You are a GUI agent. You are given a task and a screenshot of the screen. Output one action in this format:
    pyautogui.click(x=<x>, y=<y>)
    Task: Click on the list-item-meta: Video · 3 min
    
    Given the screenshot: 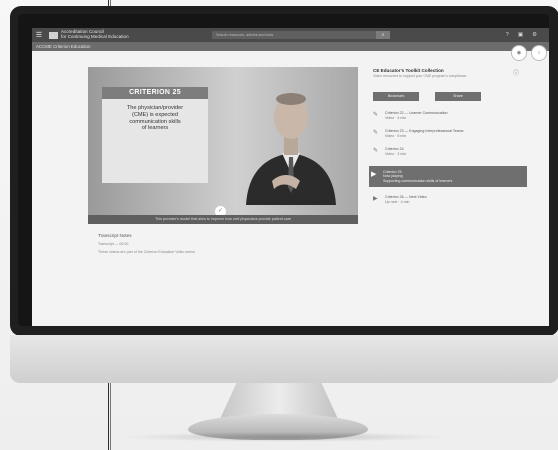 What is the action you would take?
    pyautogui.click(x=396, y=153)
    